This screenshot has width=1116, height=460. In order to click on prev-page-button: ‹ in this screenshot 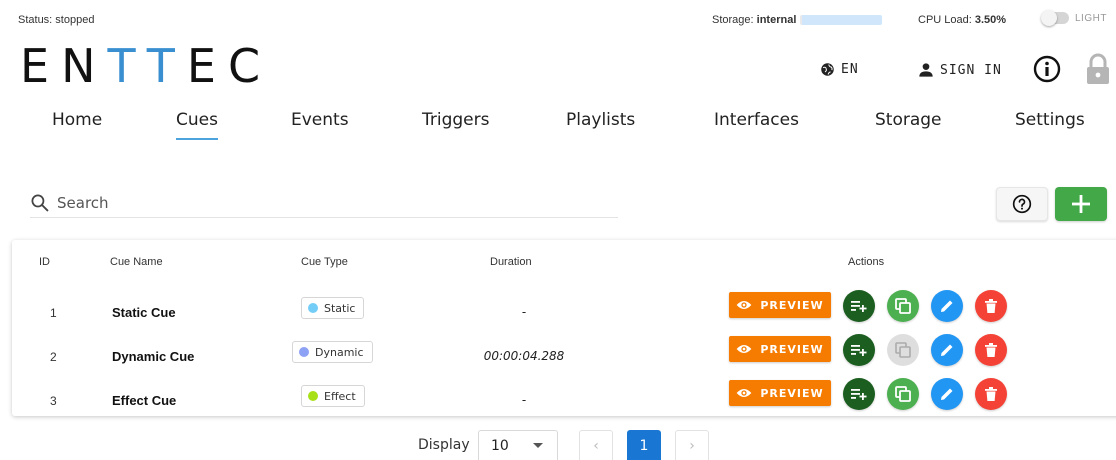, I will do `click(596, 445)`.